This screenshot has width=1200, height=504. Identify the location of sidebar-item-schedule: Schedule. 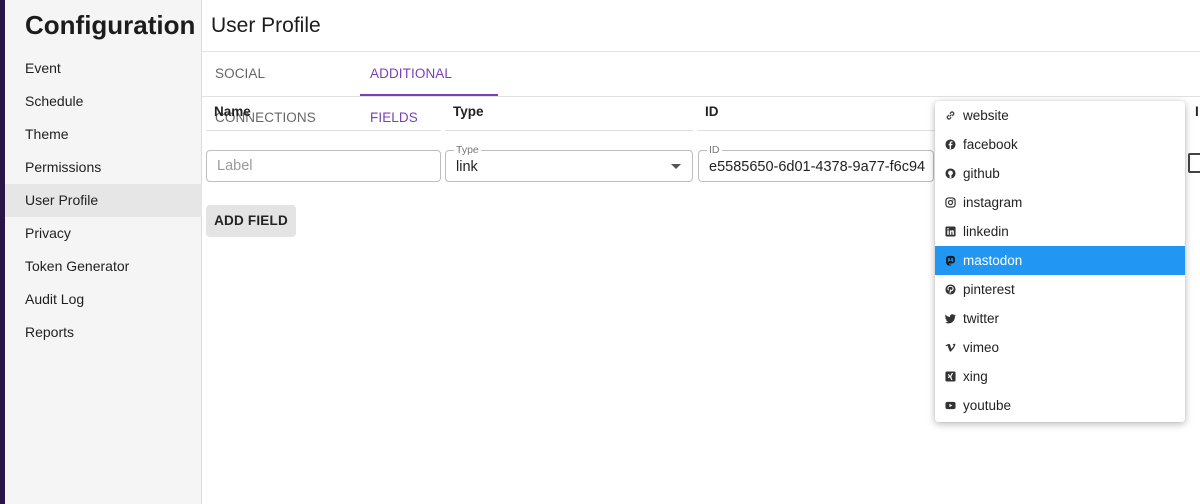
(103, 101).